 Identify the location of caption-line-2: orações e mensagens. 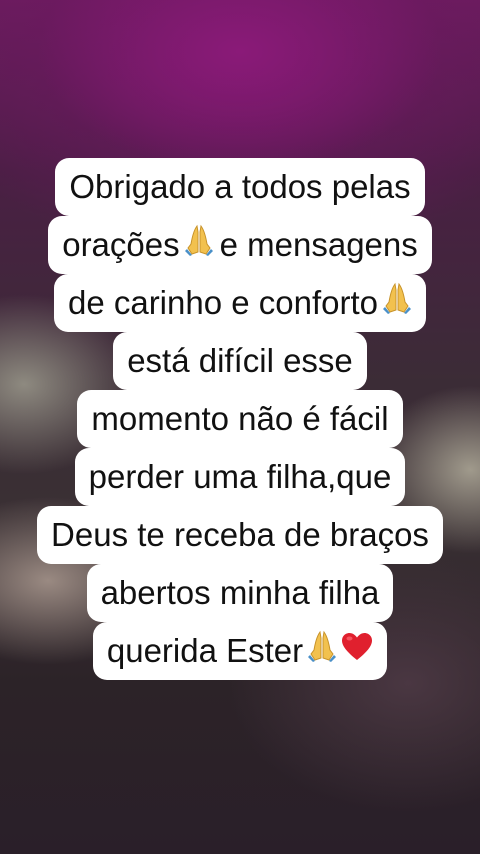
(240, 245).